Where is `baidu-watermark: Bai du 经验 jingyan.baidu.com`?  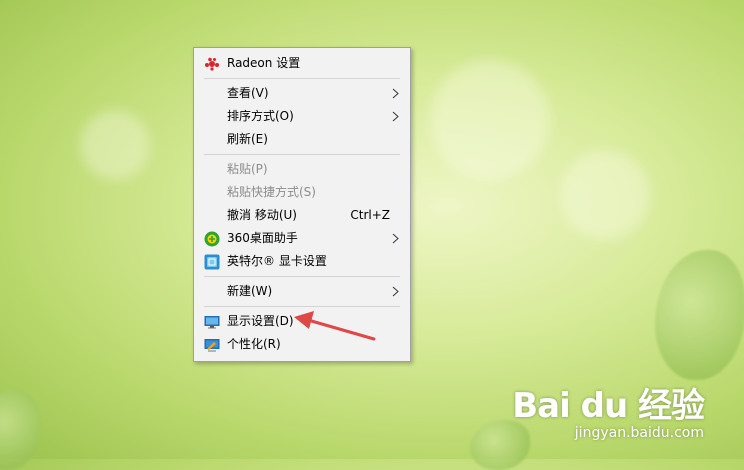
baidu-watermark: Bai du 经验 jingyan.baidu.com is located at coordinates (608, 409).